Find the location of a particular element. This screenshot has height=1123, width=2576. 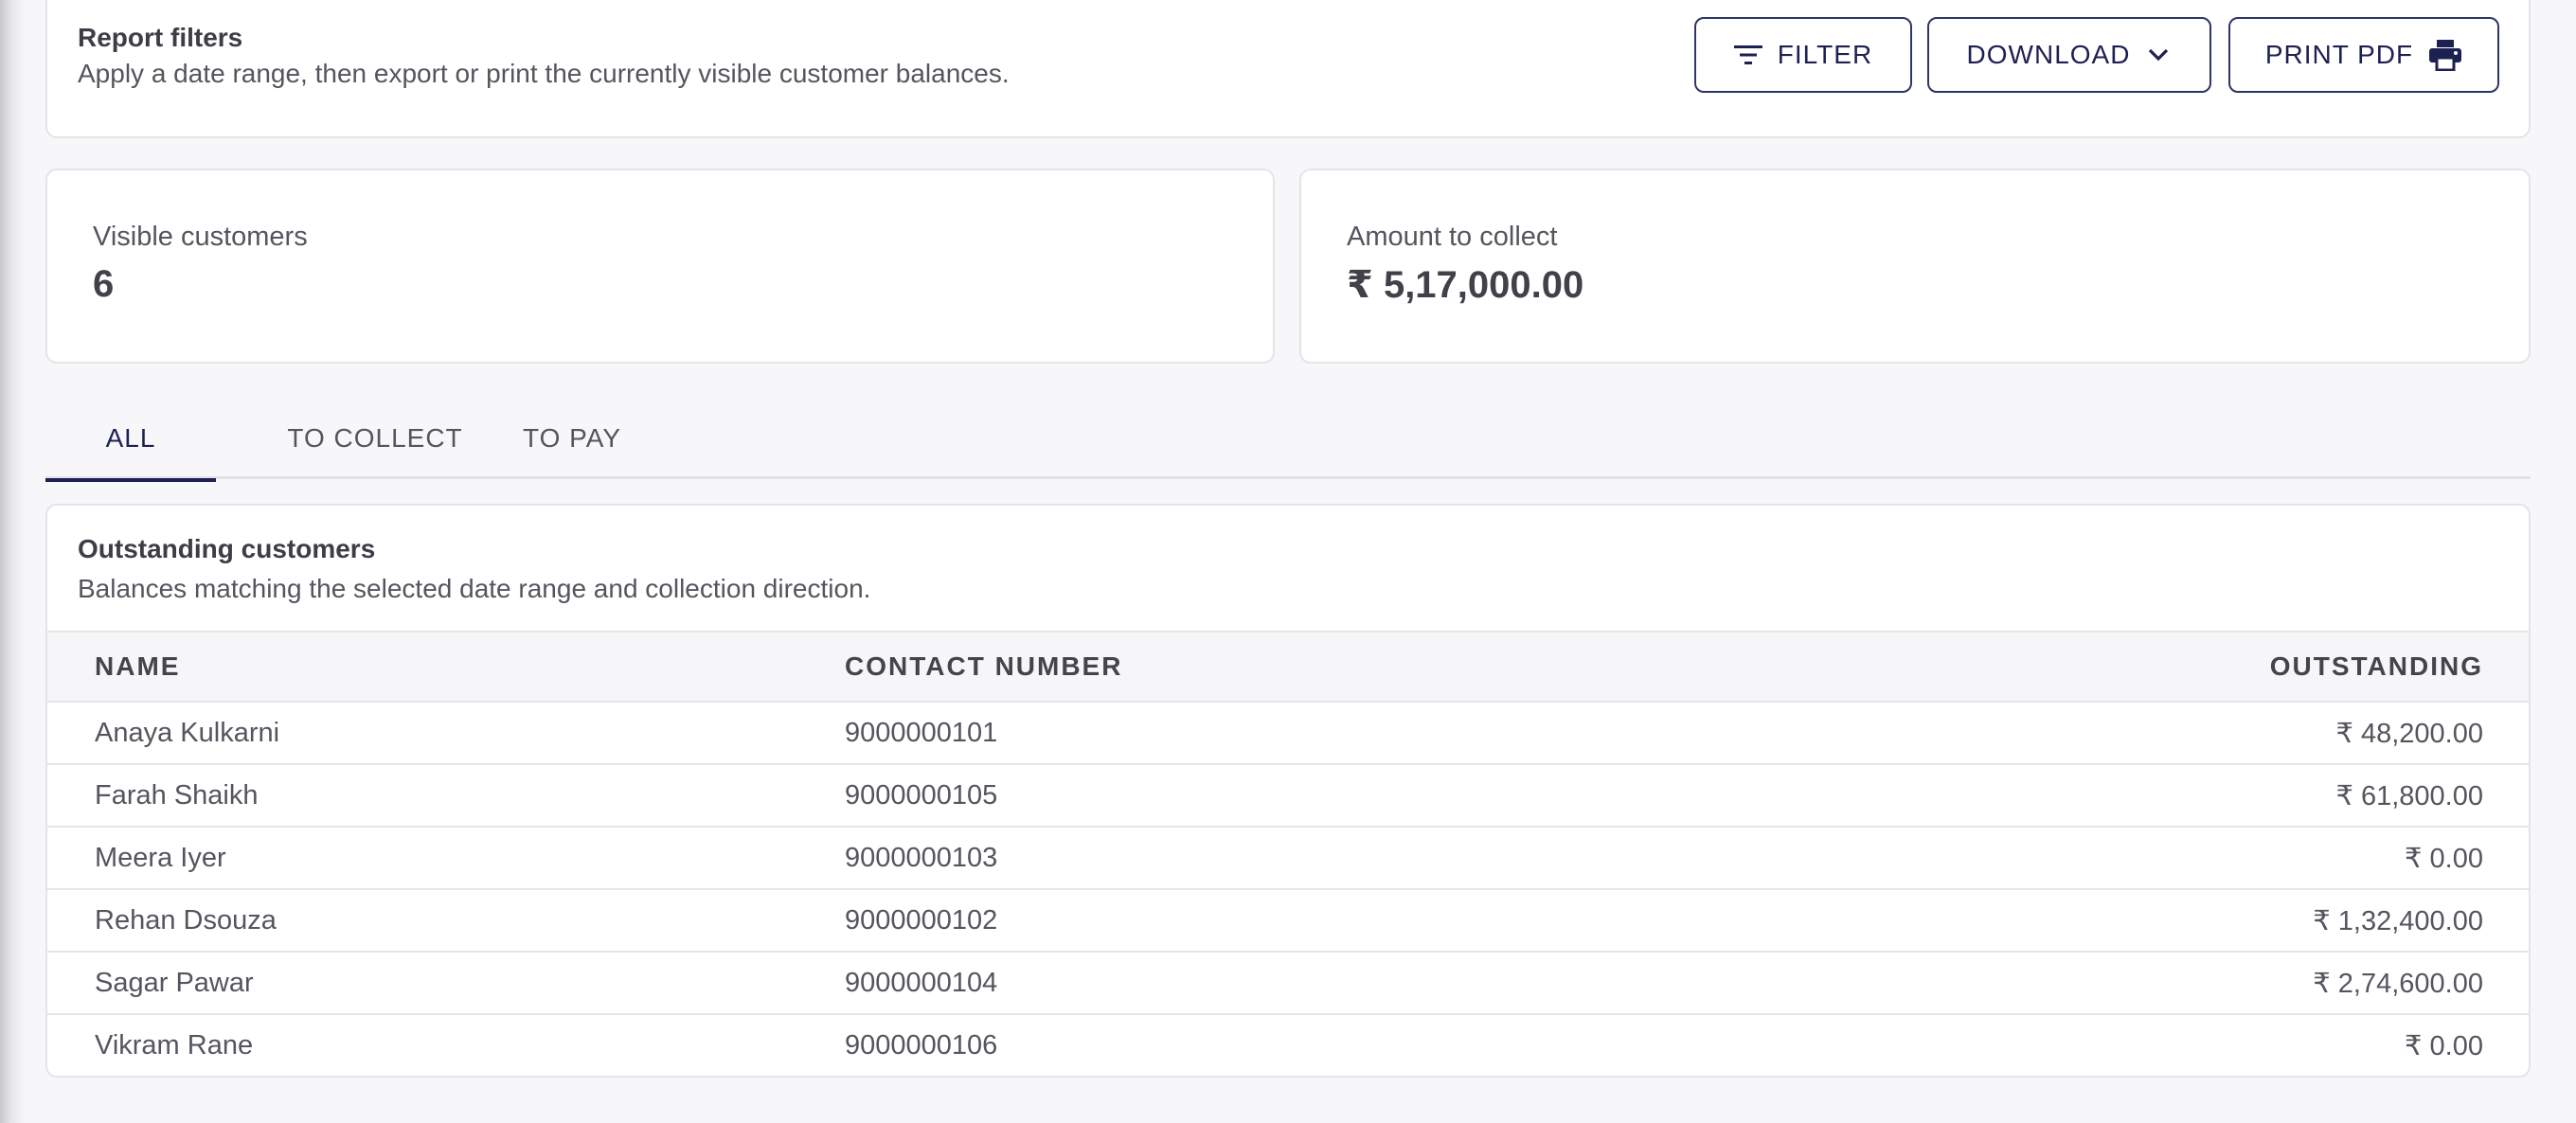

amount-to-collect-value: ₹ 5,17,000.00 is located at coordinates (1465, 285).